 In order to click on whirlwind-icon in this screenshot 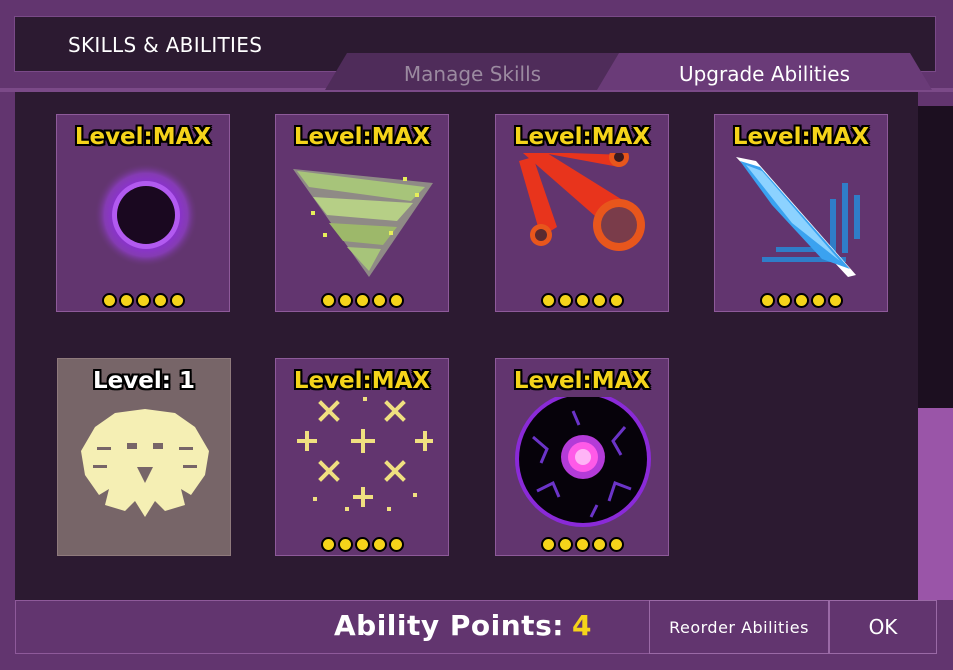, I will do `click(363, 223)`.